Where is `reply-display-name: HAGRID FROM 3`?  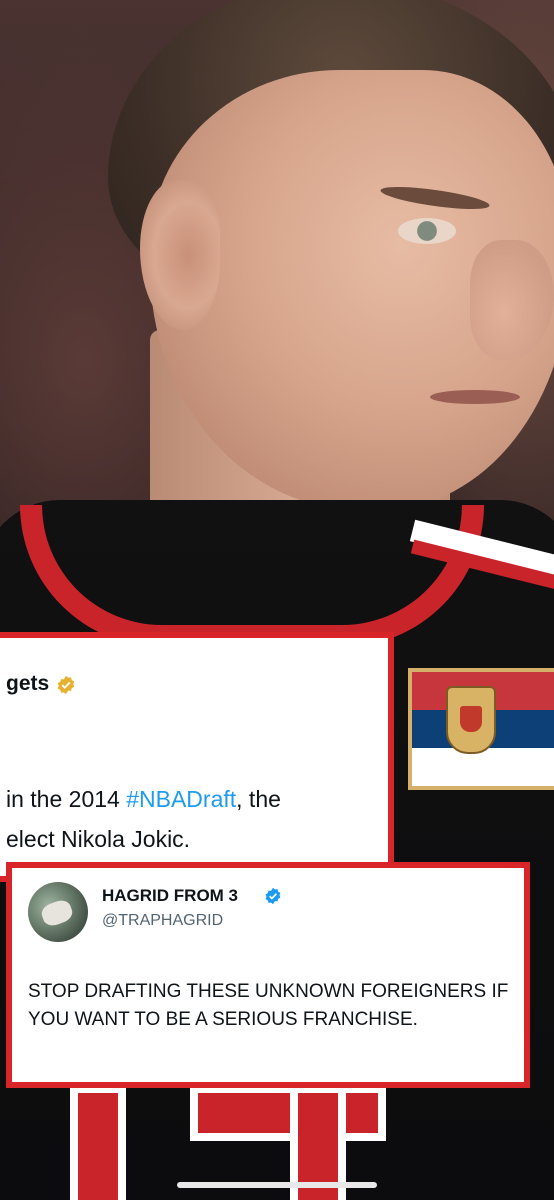
reply-display-name: HAGRID FROM 3 is located at coordinates (170, 896).